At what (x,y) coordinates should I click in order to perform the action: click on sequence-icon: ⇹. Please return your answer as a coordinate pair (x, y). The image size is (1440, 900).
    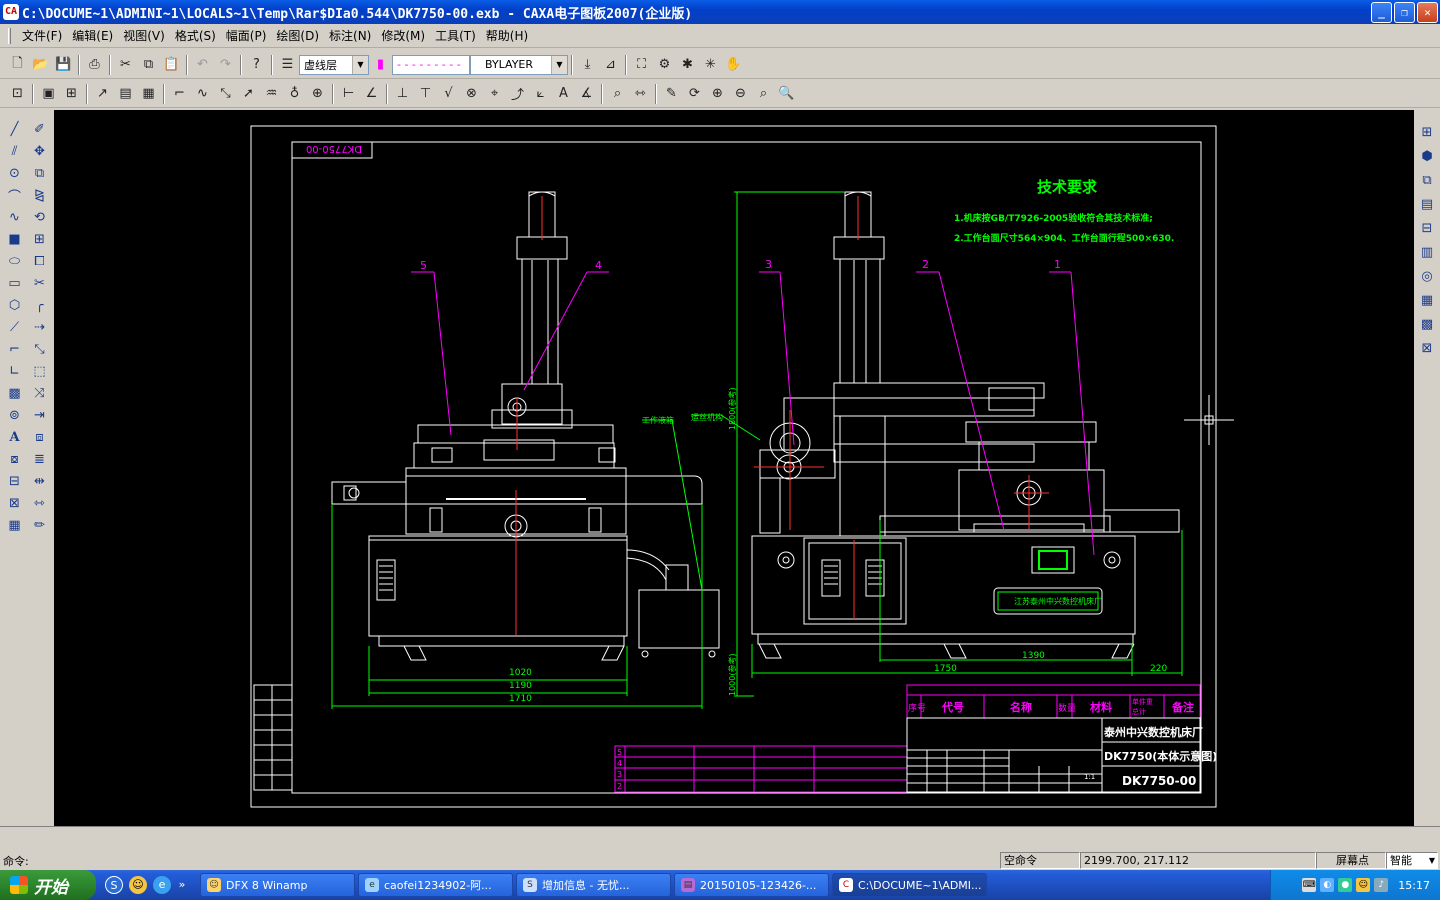
    Looking at the image, I should click on (39, 481).